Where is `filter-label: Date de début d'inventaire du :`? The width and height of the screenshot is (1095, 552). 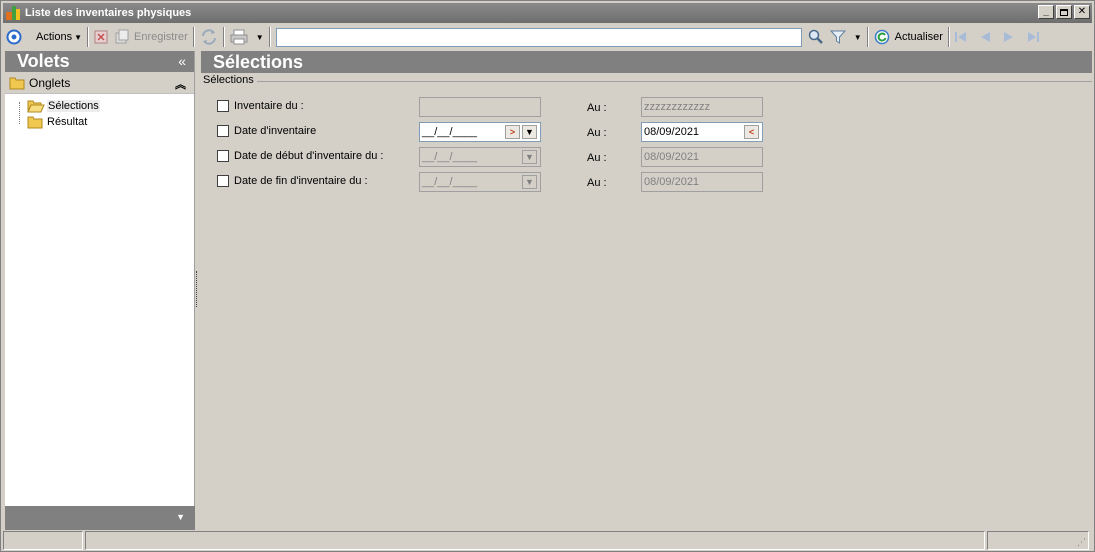 filter-label: Date de début d'inventaire du : is located at coordinates (309, 156).